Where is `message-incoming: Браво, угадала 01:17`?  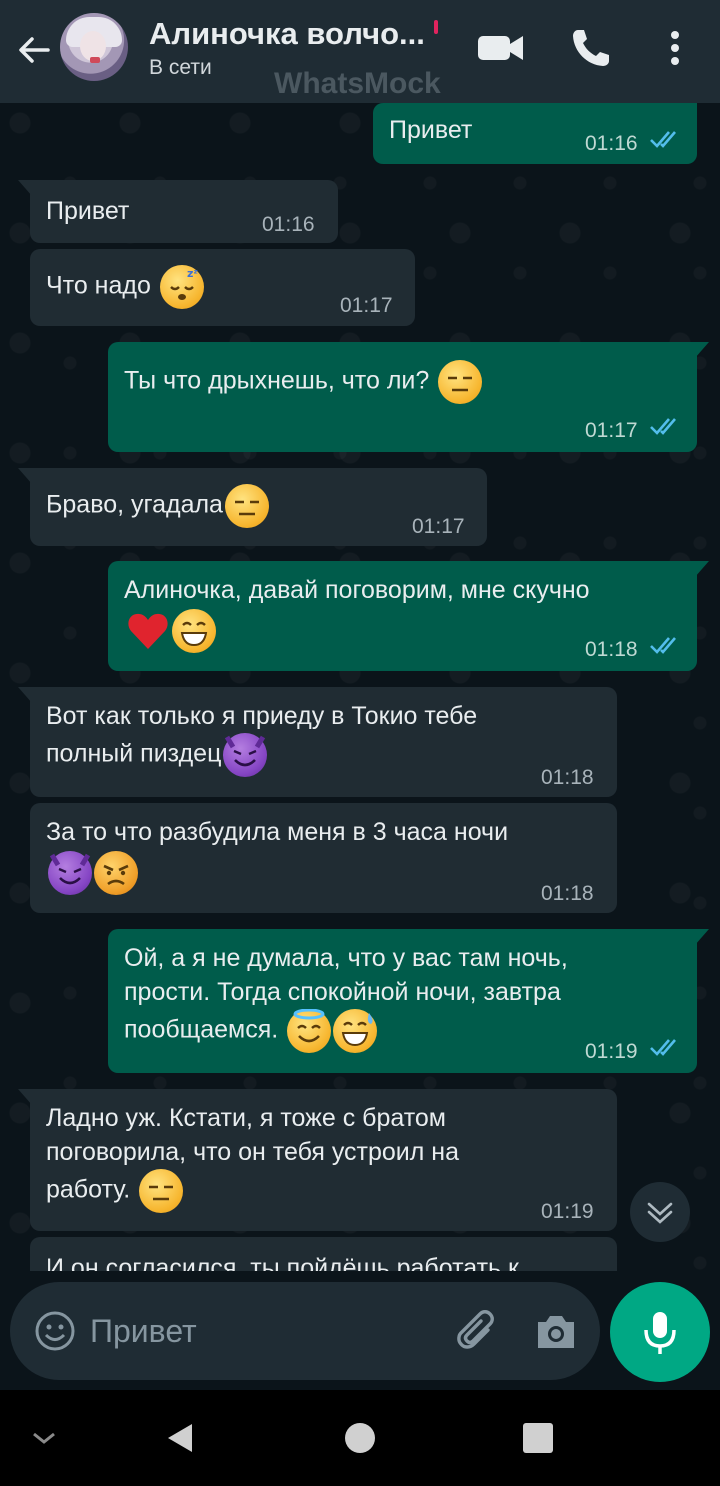
message-incoming: Браво, угадала 01:17 is located at coordinates (252, 507).